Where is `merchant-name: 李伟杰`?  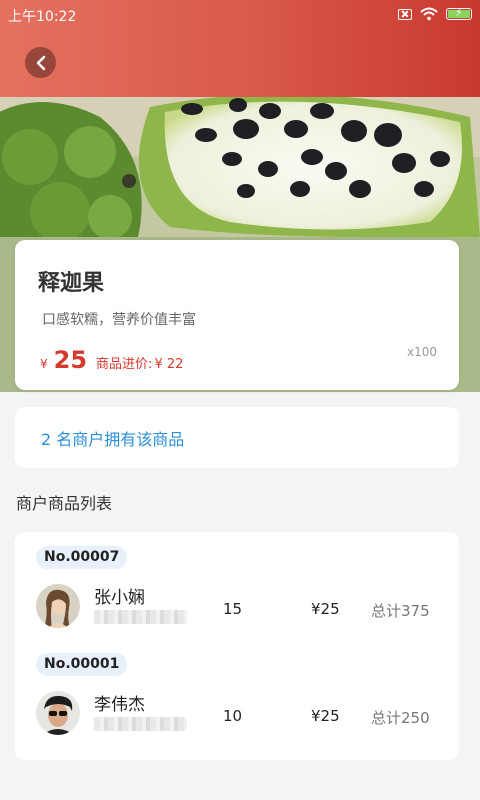
merchant-name: 李伟杰 is located at coordinates (119, 705).